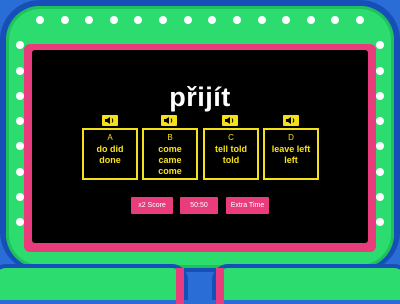 Image resolution: width=400 pixels, height=304 pixels. I want to click on answer-option-c: C tell told told, so click(231, 154).